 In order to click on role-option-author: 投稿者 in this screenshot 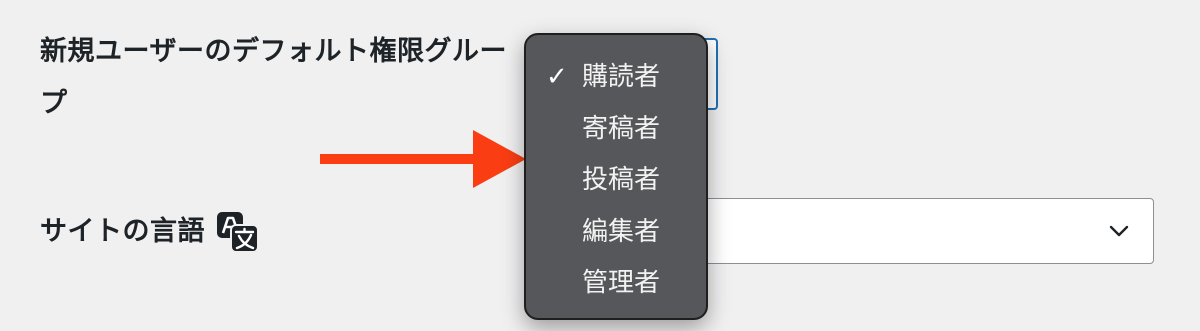, I will do `click(616, 181)`.